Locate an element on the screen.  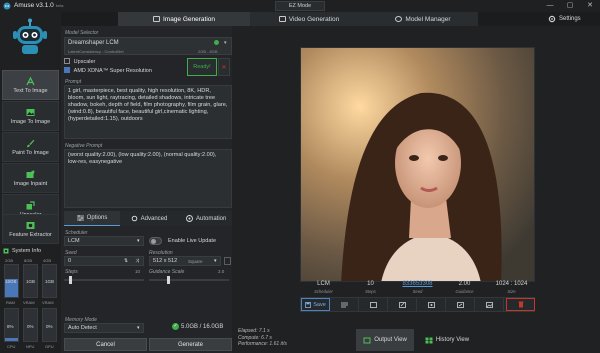
send-to-image-button is located at coordinates (373, 304).